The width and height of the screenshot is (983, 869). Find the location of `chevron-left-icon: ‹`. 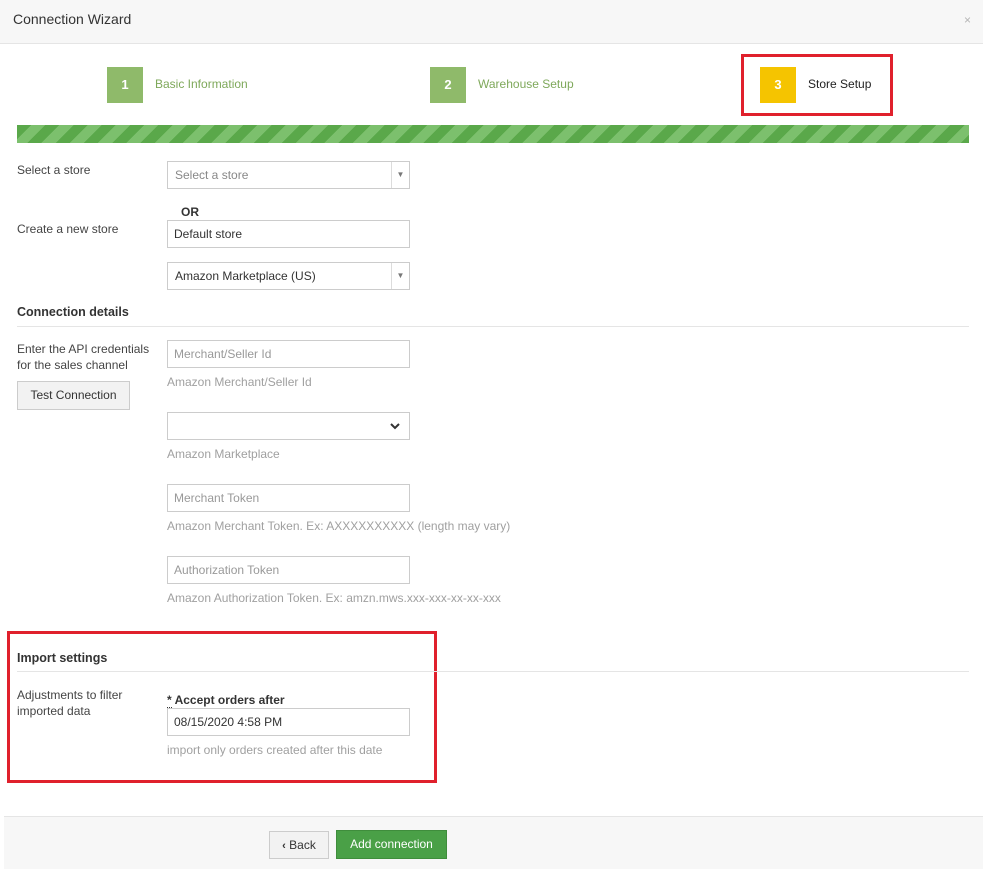

chevron-left-icon: ‹ is located at coordinates (284, 846).